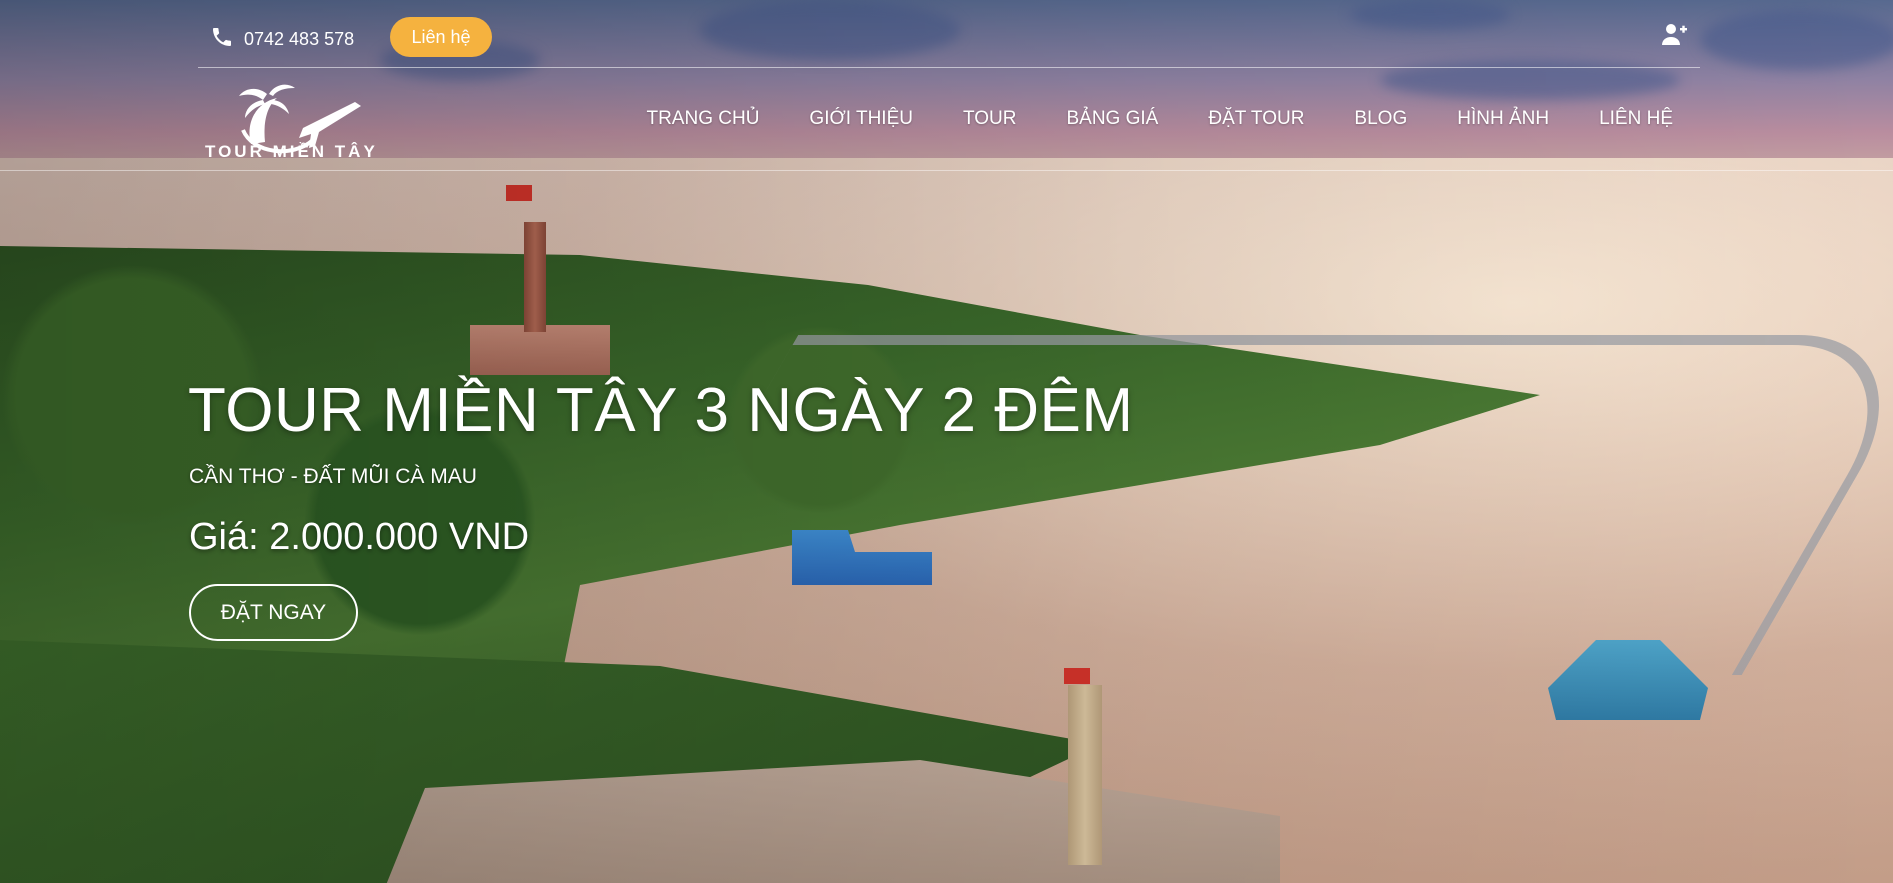  What do you see at coordinates (1636, 119) in the screenshot?
I see `nav-item-lien-he: LIÊN HỆ` at bounding box center [1636, 119].